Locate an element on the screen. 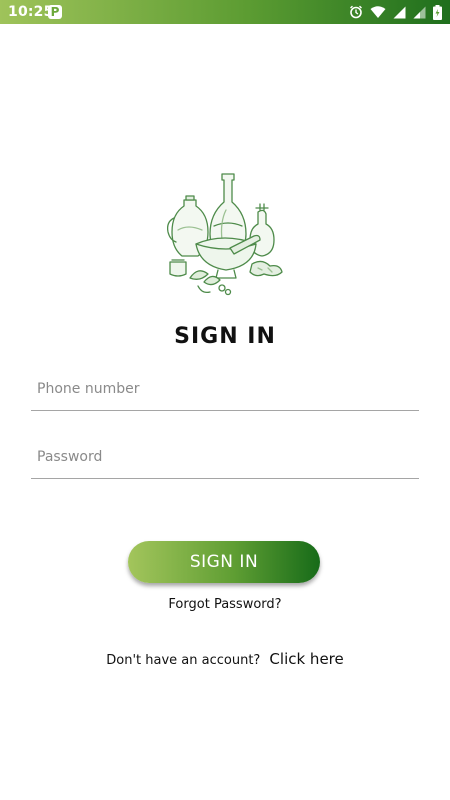 The image size is (450, 800). battery-icon is located at coordinates (437, 12).